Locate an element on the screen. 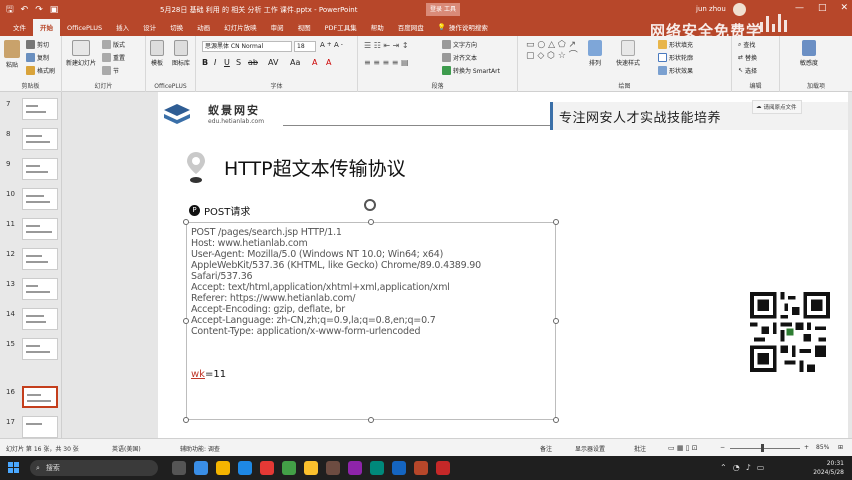 This screenshot has width=852, height=480. font-size-select: 18 is located at coordinates (305, 46).